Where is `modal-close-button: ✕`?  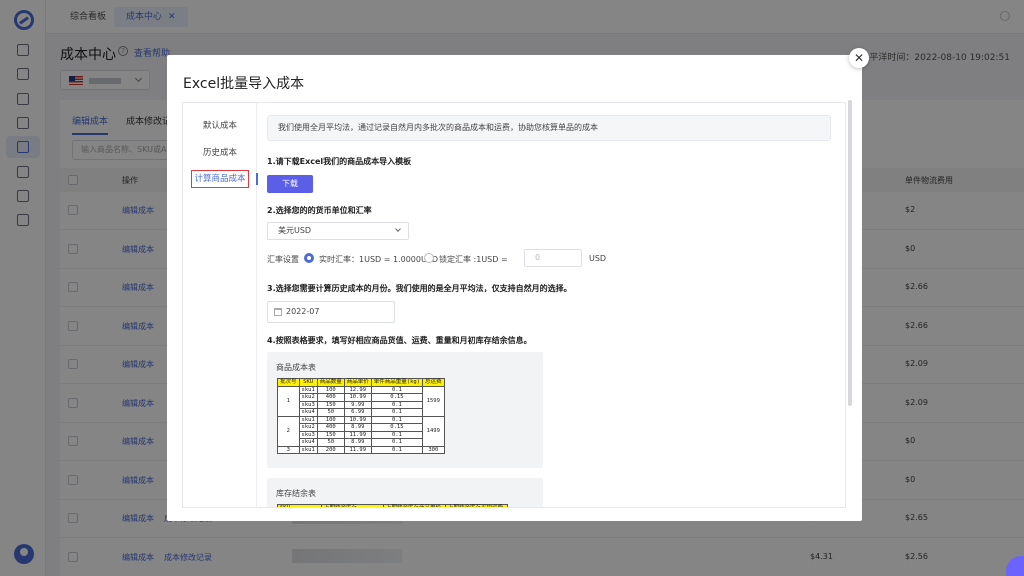 modal-close-button: ✕ is located at coordinates (859, 58).